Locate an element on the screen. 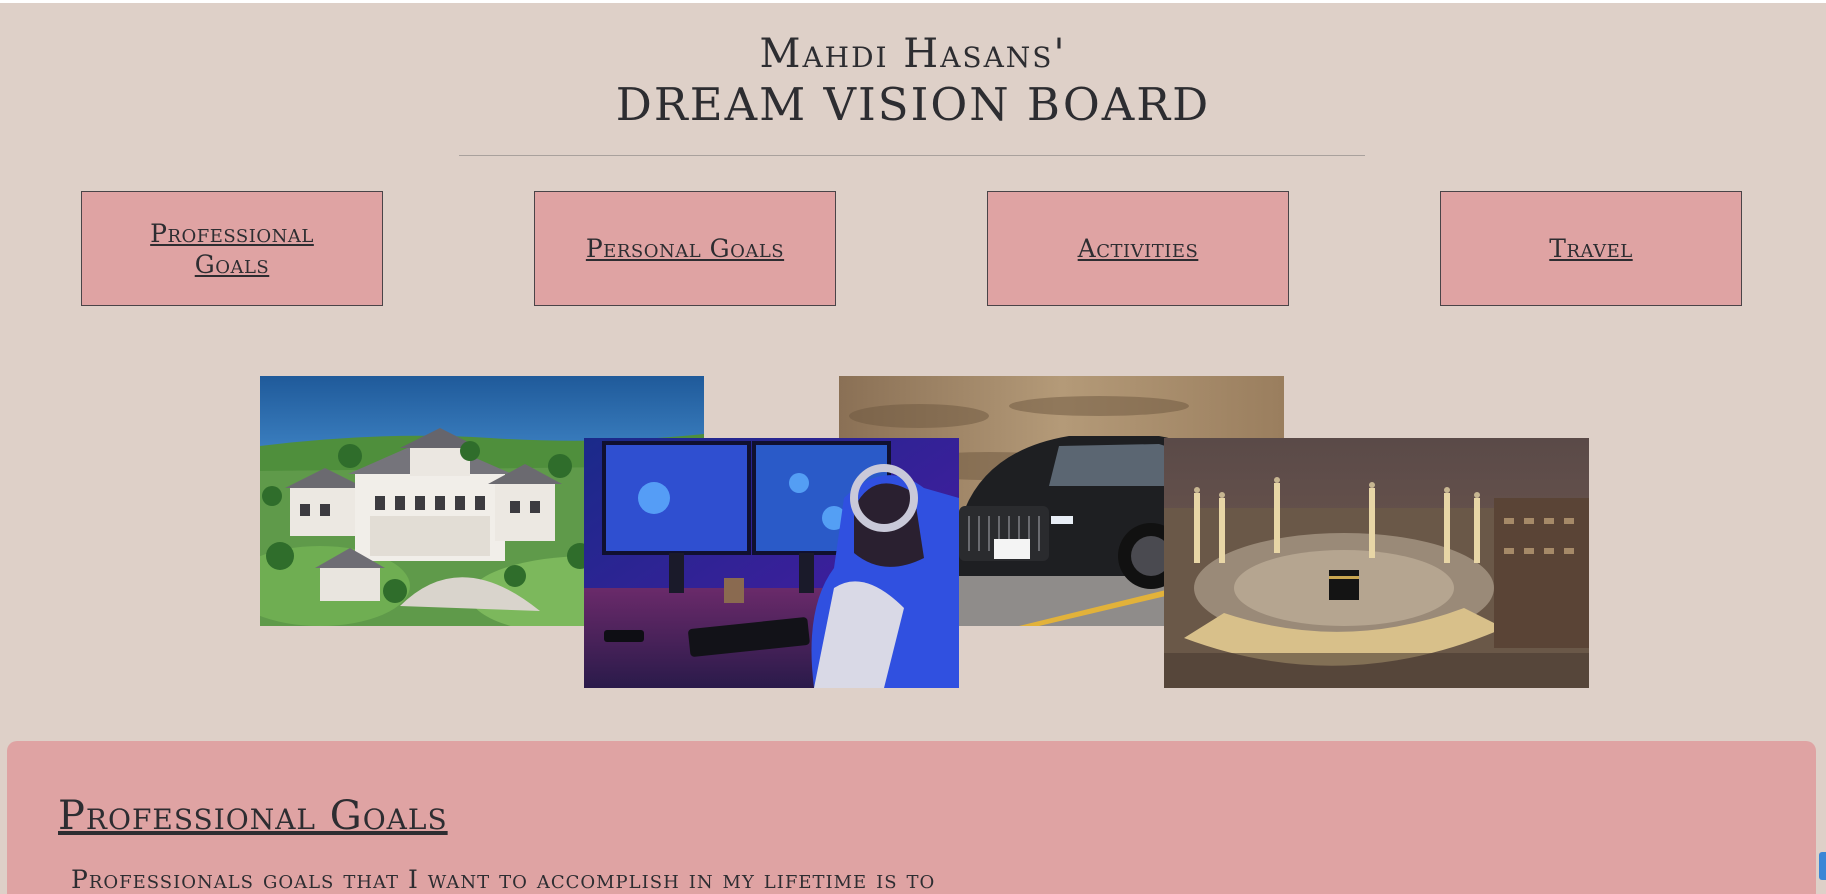 The image size is (1826, 894). nav-button-label: Activities is located at coordinates (1138, 248).